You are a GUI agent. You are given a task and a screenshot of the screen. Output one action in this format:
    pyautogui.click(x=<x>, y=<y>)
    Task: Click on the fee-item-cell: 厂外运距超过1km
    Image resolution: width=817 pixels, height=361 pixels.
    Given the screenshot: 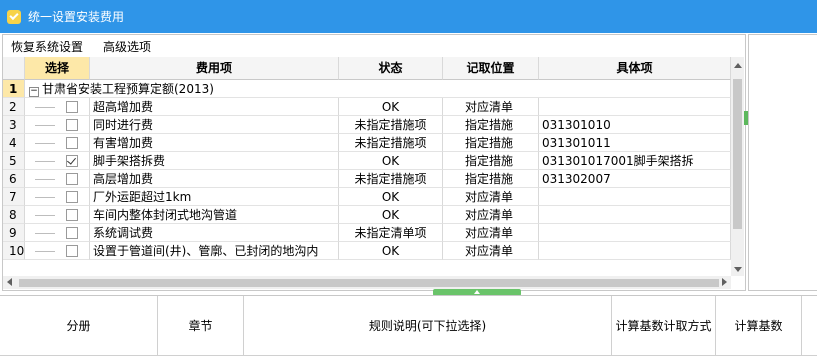 What is the action you would take?
    pyautogui.click(x=214, y=197)
    